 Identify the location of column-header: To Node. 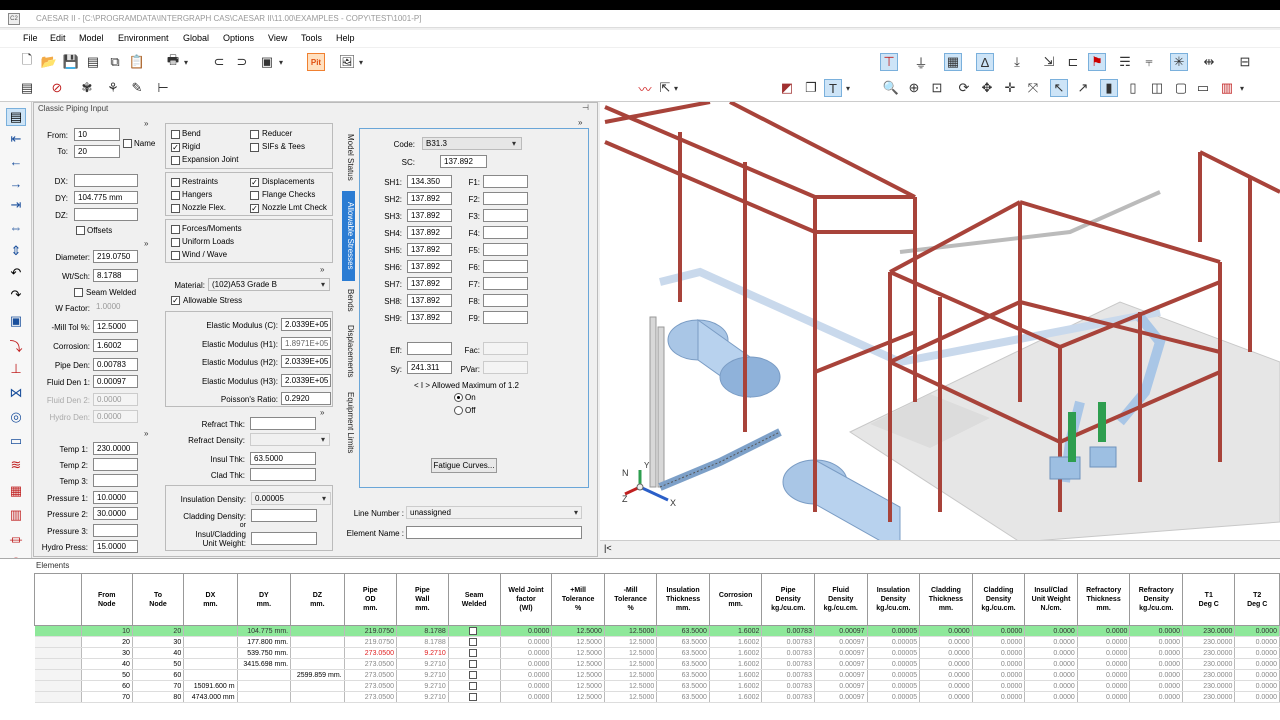
(158, 599).